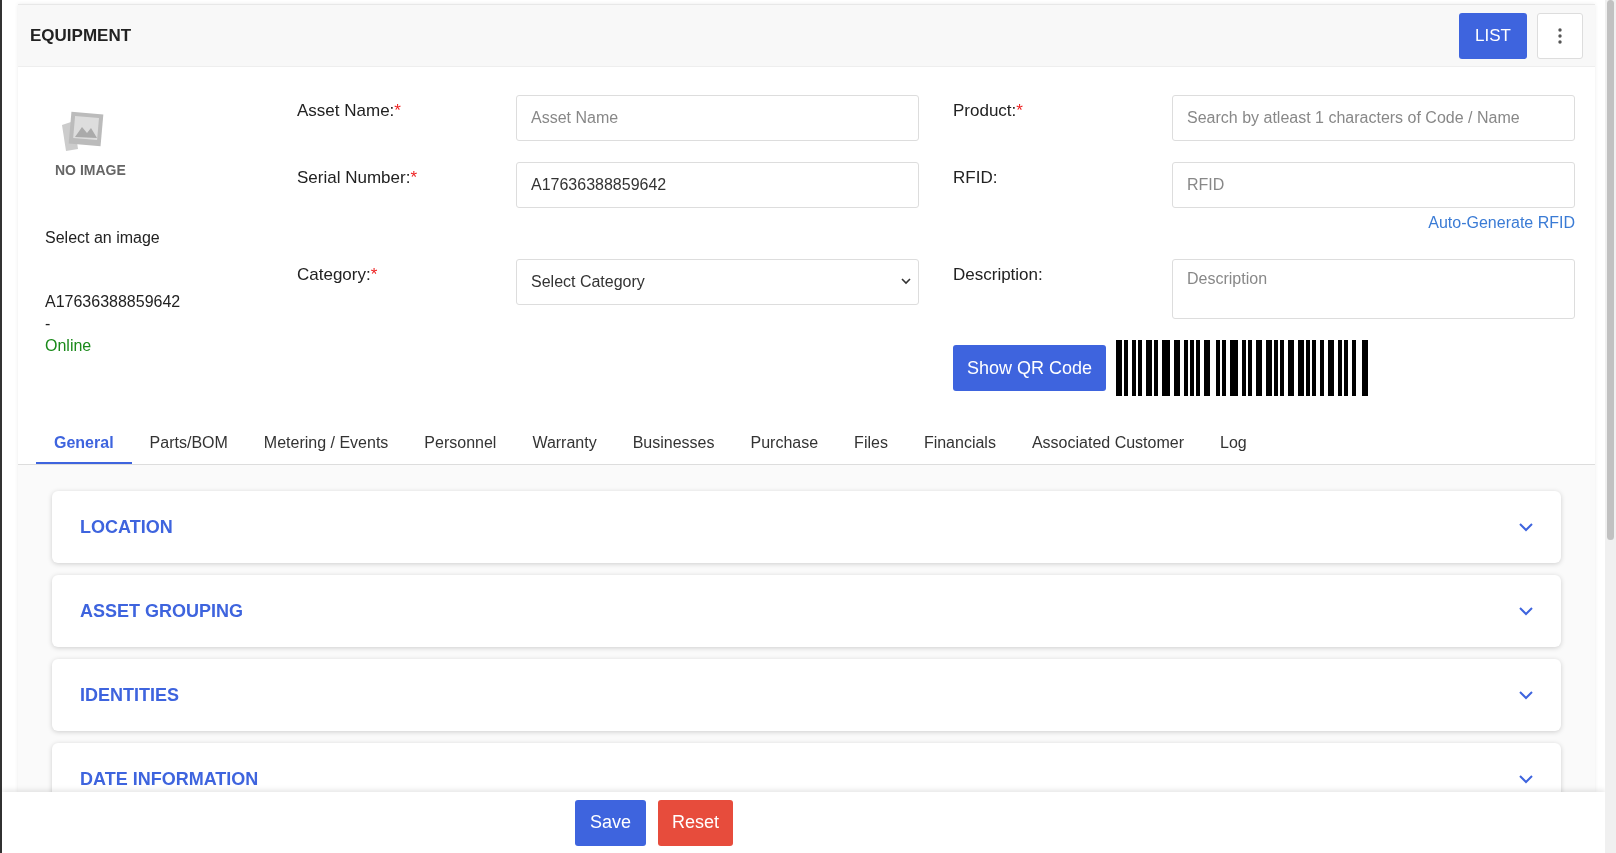  What do you see at coordinates (985, 110) in the screenshot?
I see `field-label: Product:` at bounding box center [985, 110].